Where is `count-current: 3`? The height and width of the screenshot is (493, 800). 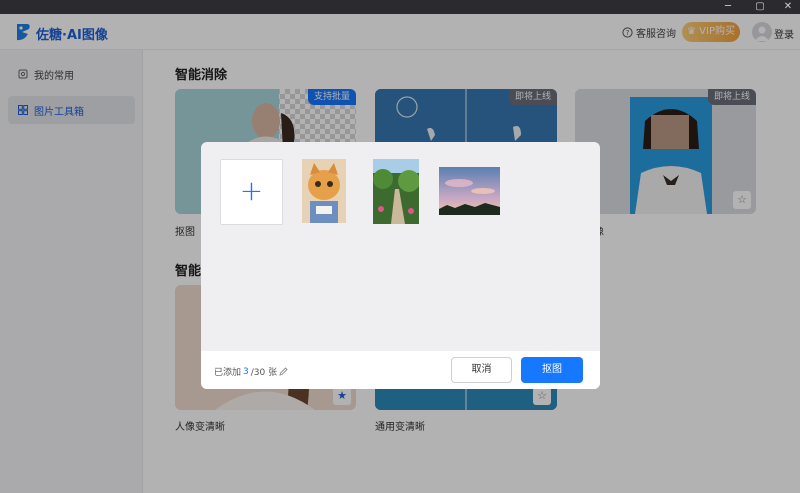
count-current: 3 is located at coordinates (246, 371).